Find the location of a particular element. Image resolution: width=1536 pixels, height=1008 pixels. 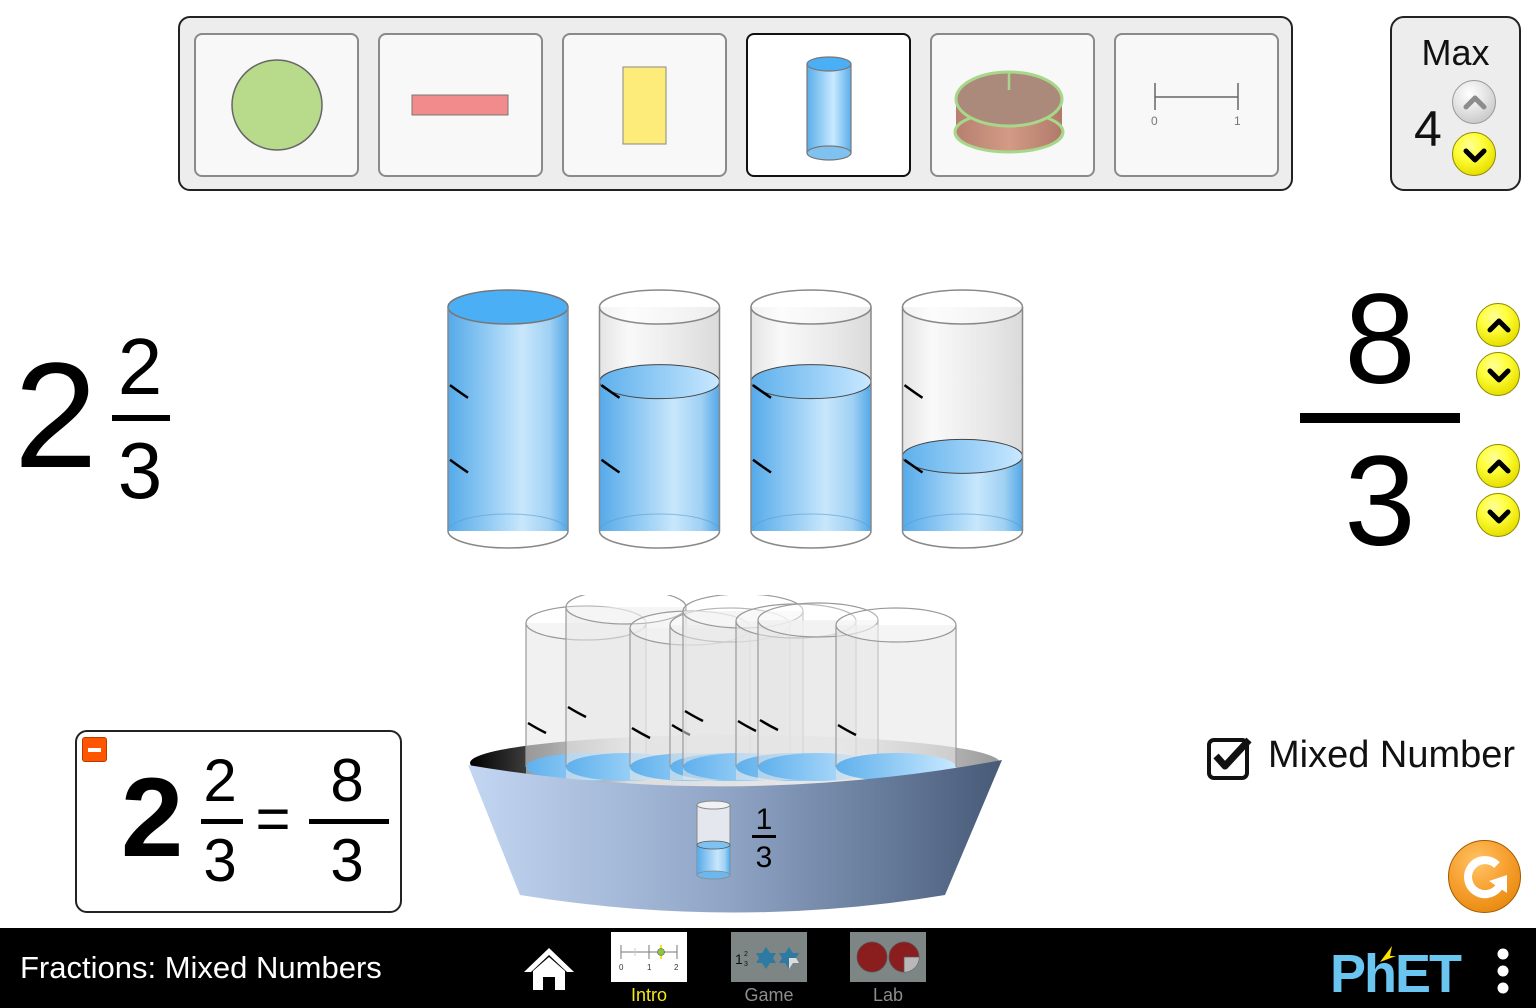

sim-title: Fractions: Mixed Numbers is located at coordinates (201, 967).